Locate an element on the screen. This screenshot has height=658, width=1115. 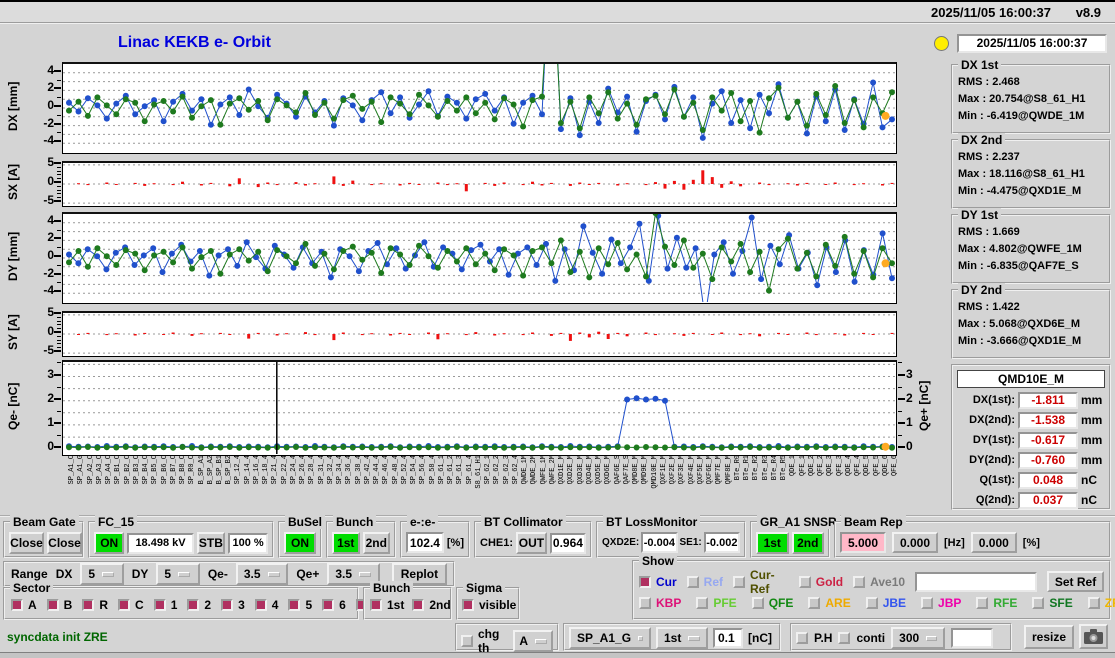
sp-bunch-select: 1st is located at coordinates (682, 638).